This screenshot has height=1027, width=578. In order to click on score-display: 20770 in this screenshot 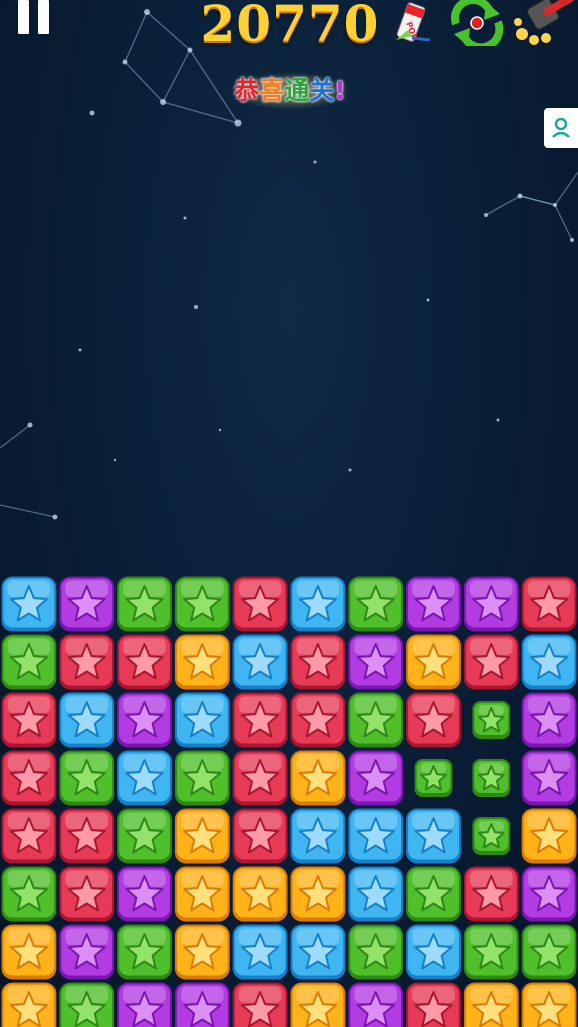, I will do `click(290, 26)`.